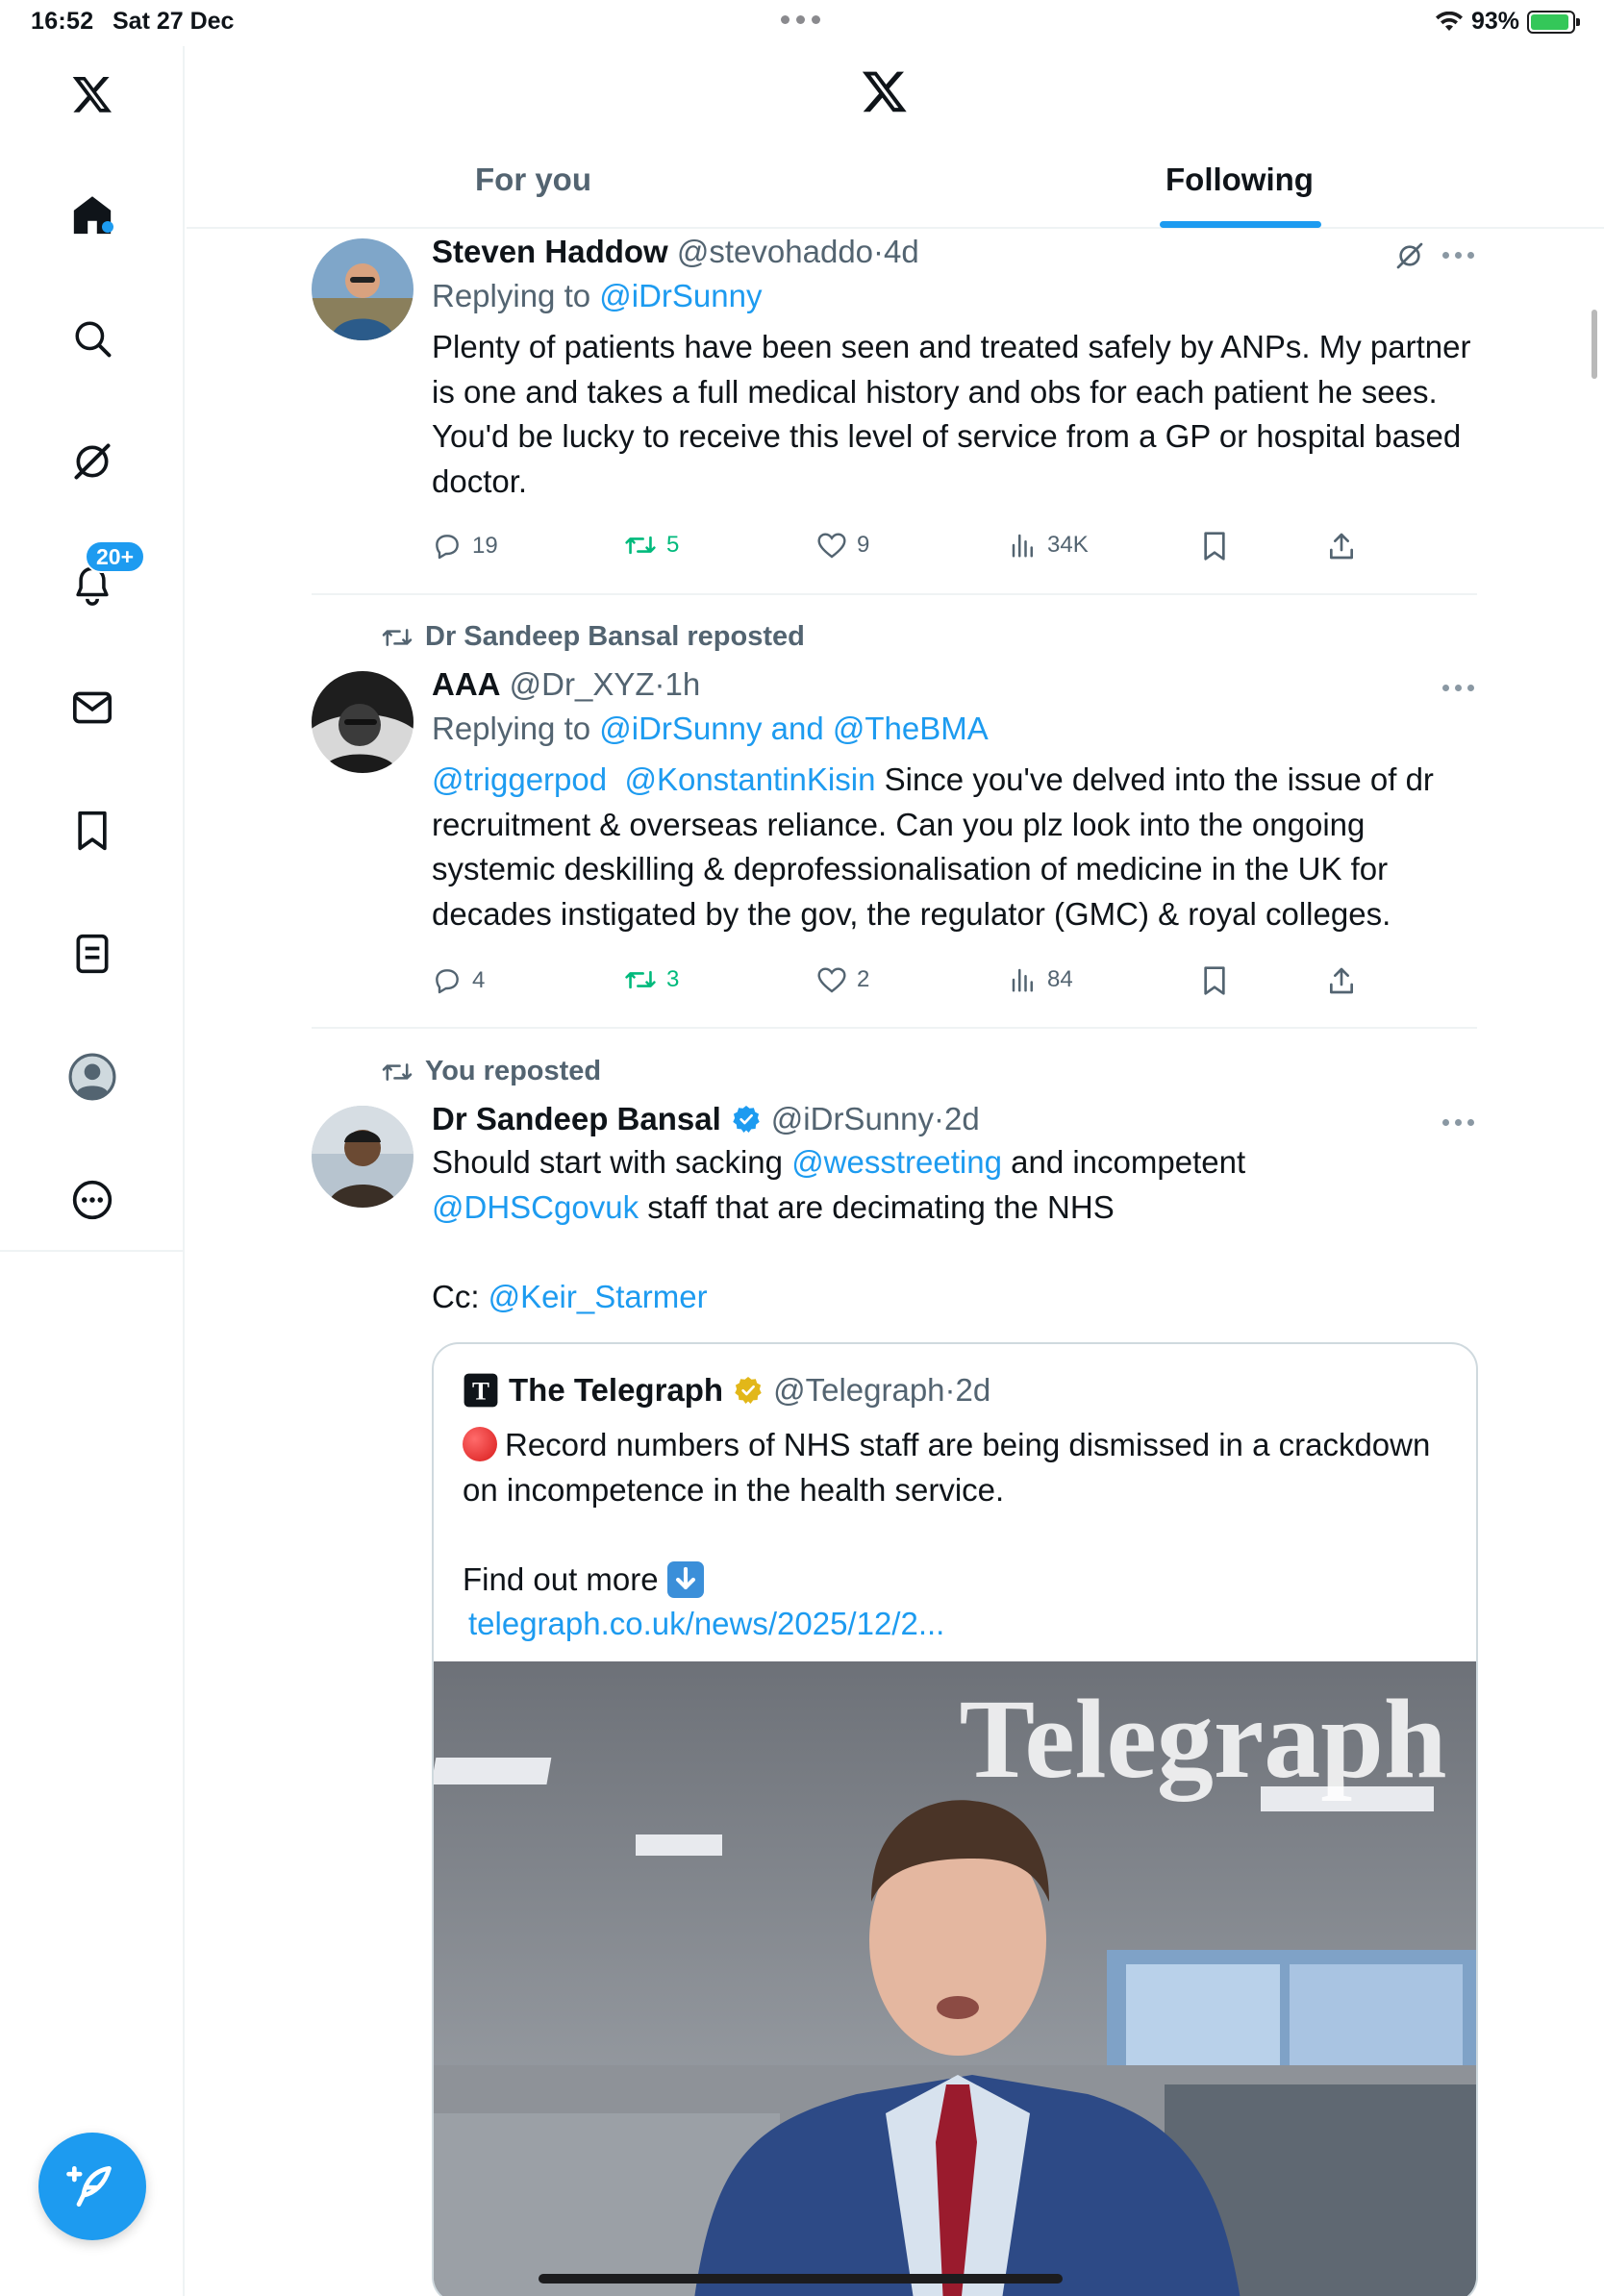 This screenshot has height=2296, width=1604. What do you see at coordinates (107, 227) in the screenshot?
I see `home-unread-dot` at bounding box center [107, 227].